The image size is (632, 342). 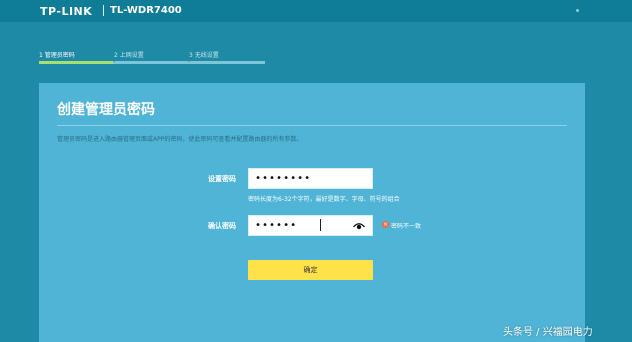 What do you see at coordinates (222, 226) in the screenshot?
I see `confirm-password-label: 确认密码` at bounding box center [222, 226].